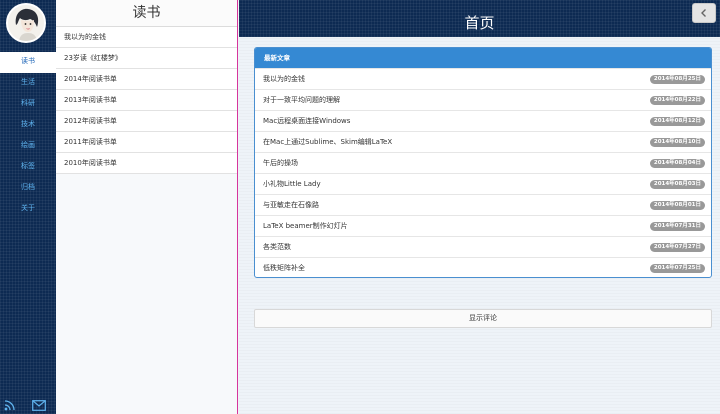 The height and width of the screenshot is (414, 720). What do you see at coordinates (677, 205) in the screenshot?
I see `date-badge: 2014年08月01日` at bounding box center [677, 205].